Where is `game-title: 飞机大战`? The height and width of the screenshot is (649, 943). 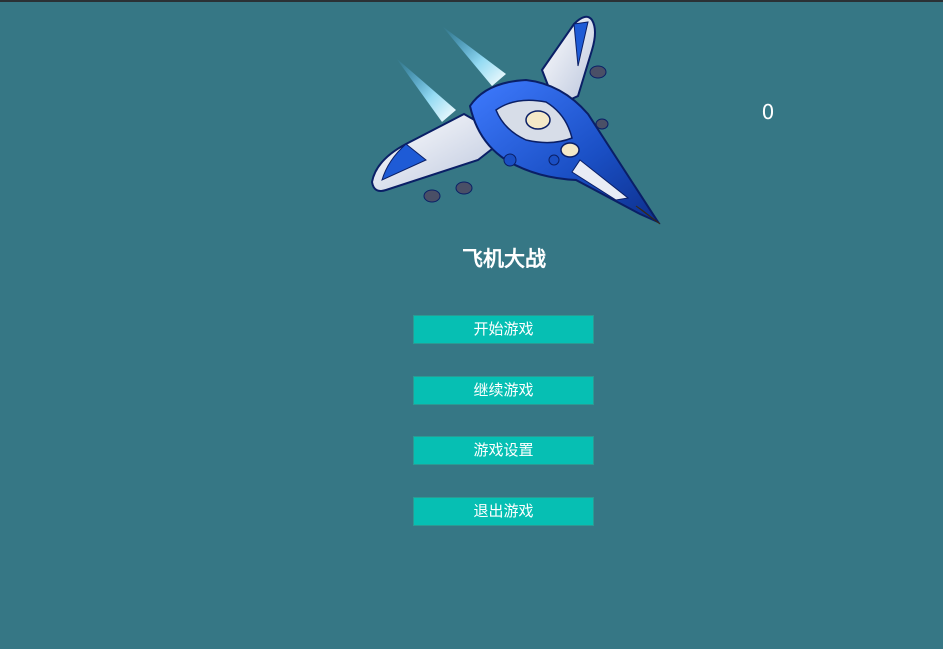 game-title: 飞机大战 is located at coordinates (504, 259).